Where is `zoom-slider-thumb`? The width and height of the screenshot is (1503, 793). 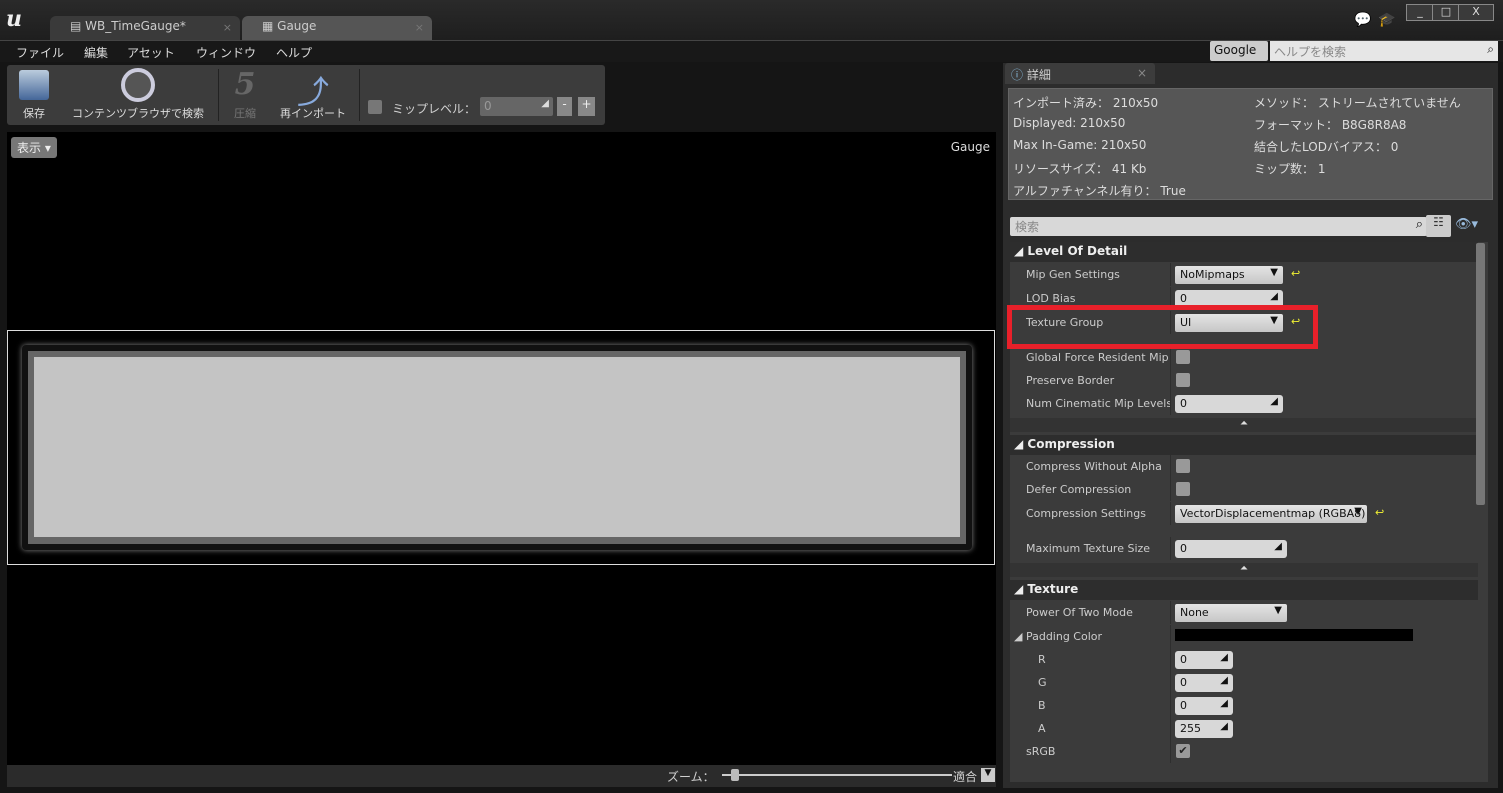
zoom-slider-thumb is located at coordinates (735, 775).